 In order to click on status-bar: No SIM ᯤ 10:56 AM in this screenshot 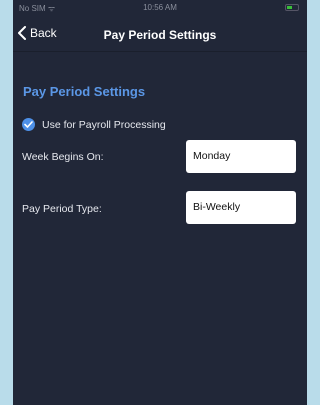, I will do `click(160, 9)`.